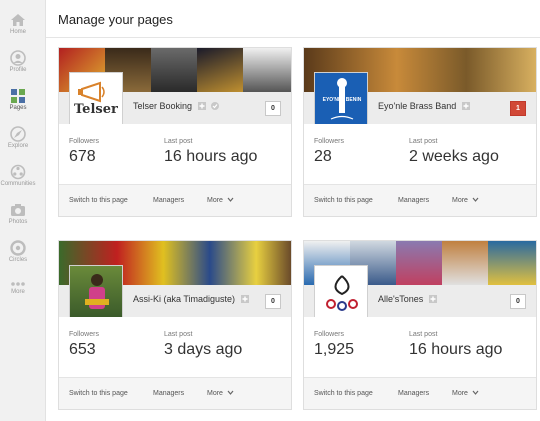 The width and height of the screenshot is (540, 421). What do you see at coordinates (400, 299) in the screenshot?
I see `page-name: Alle'sTones` at bounding box center [400, 299].